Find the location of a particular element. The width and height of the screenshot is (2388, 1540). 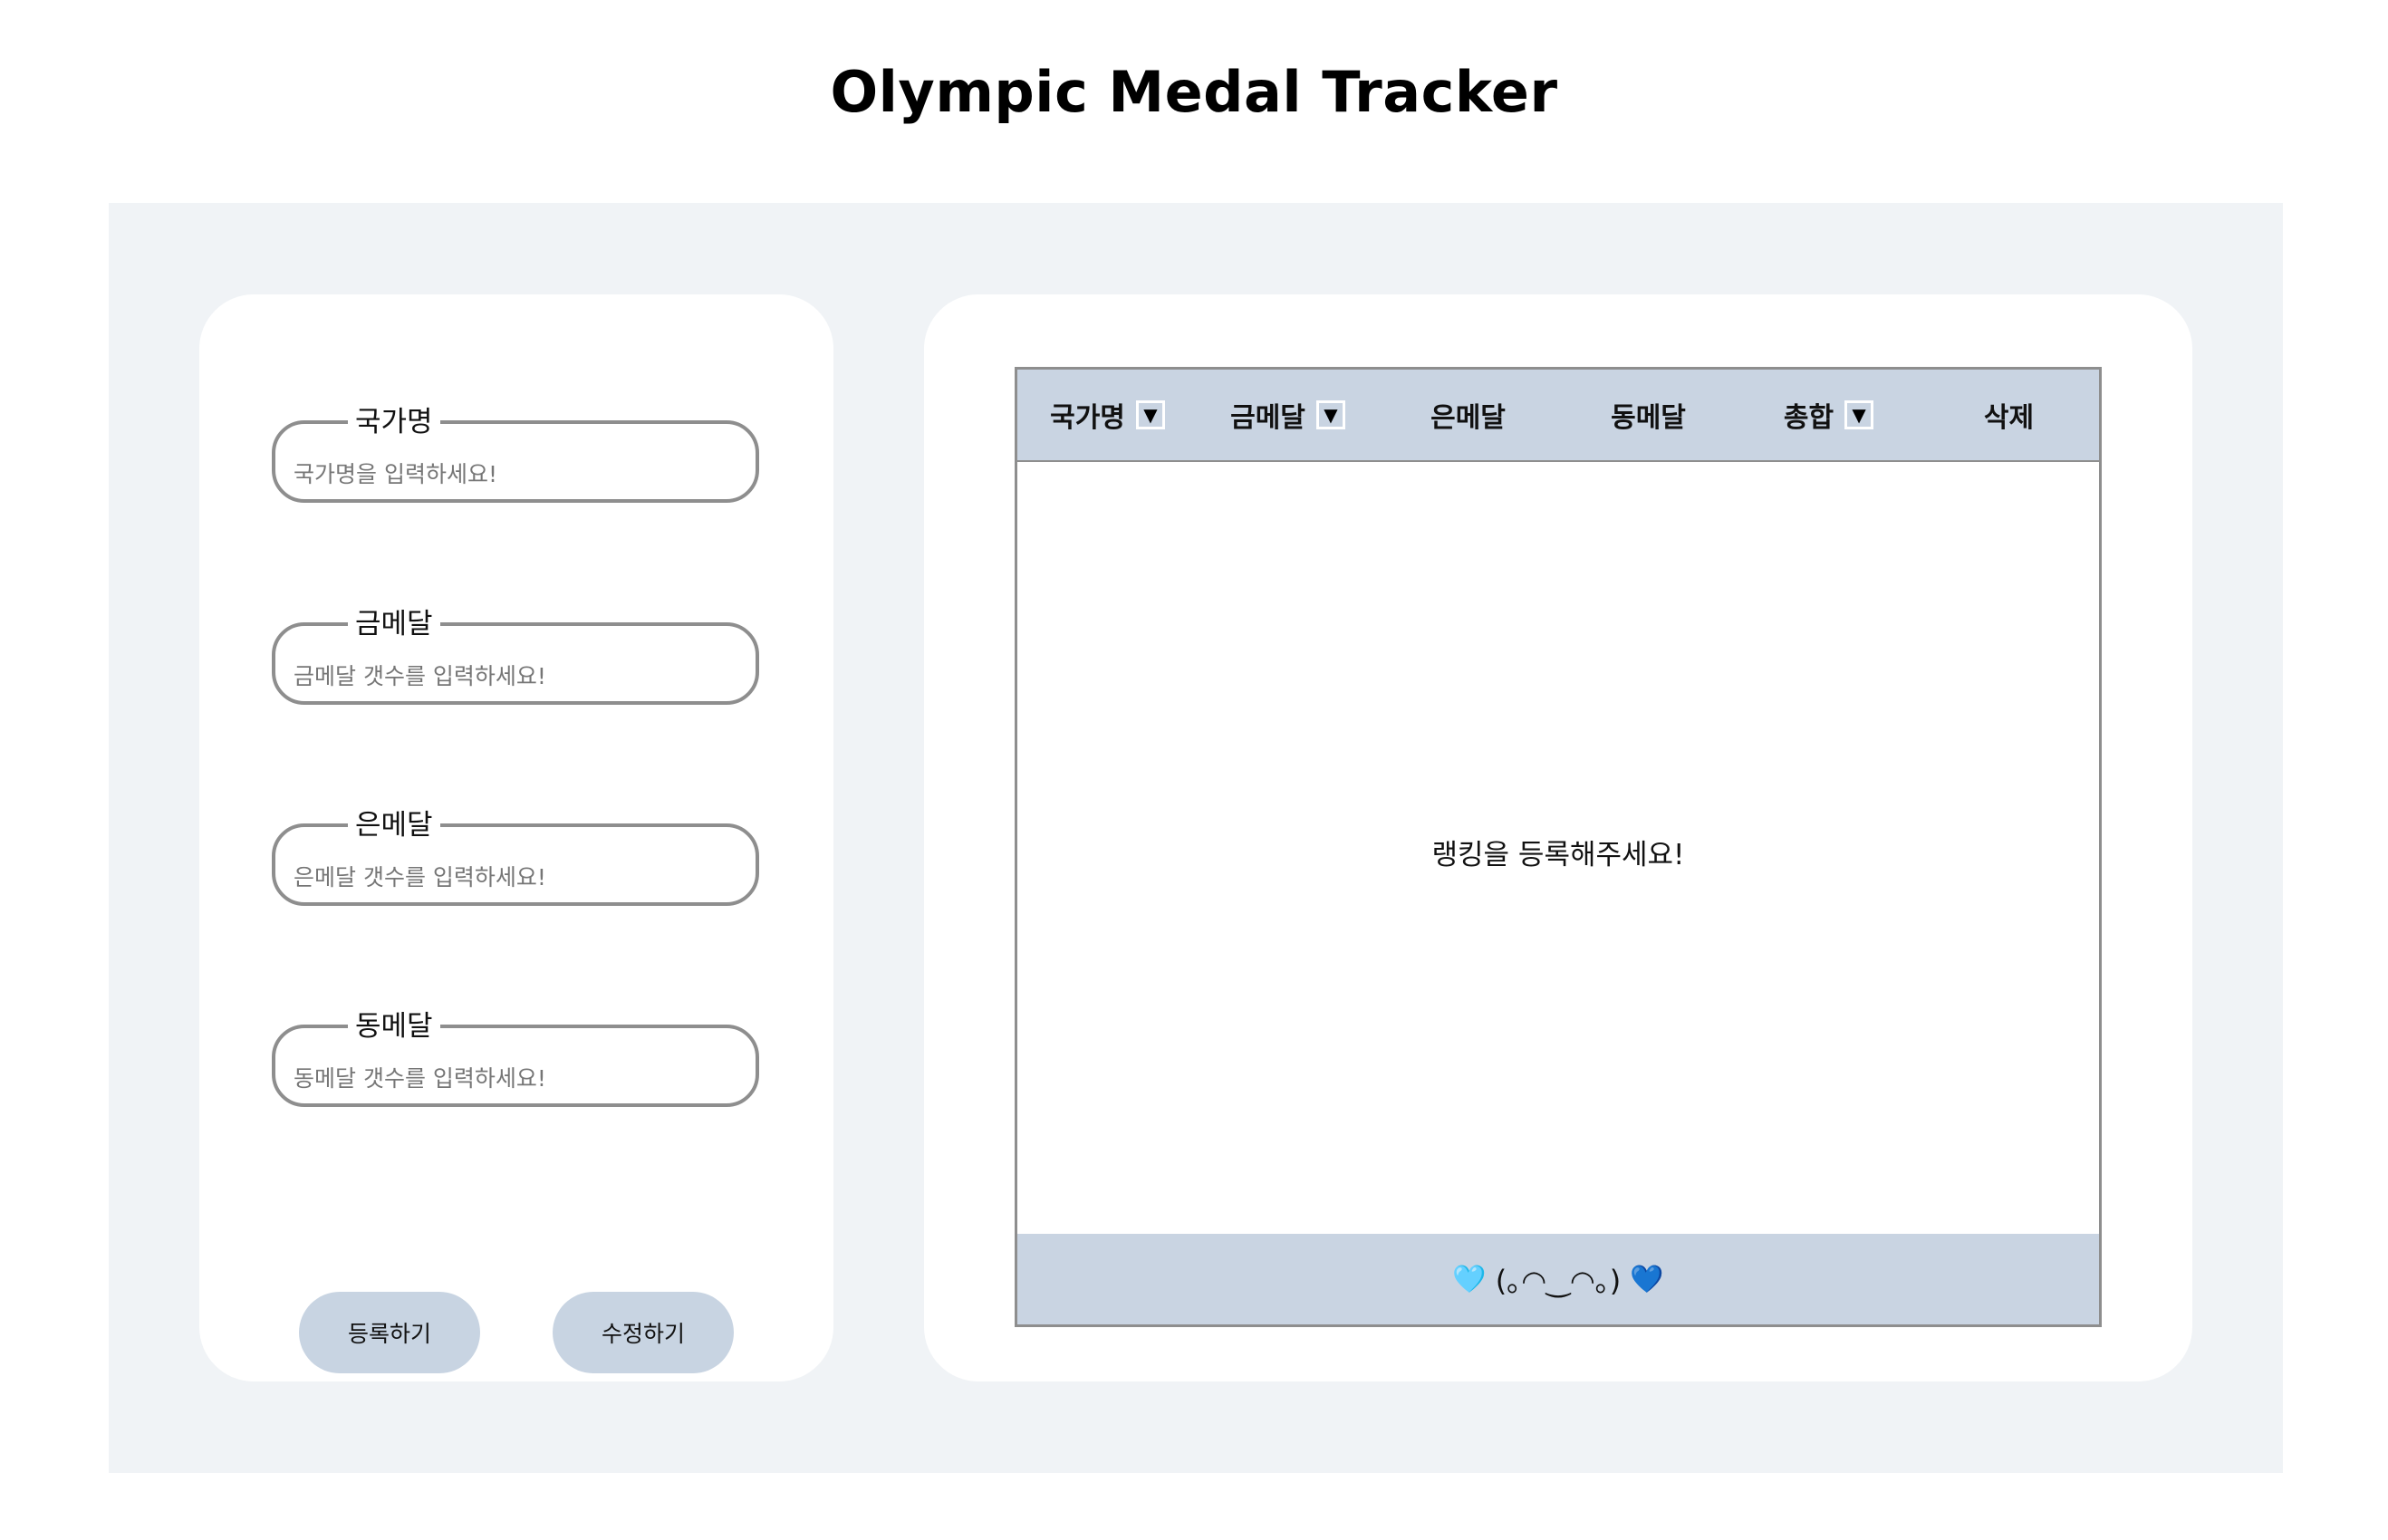

bronze-input is located at coordinates (511, 1078).